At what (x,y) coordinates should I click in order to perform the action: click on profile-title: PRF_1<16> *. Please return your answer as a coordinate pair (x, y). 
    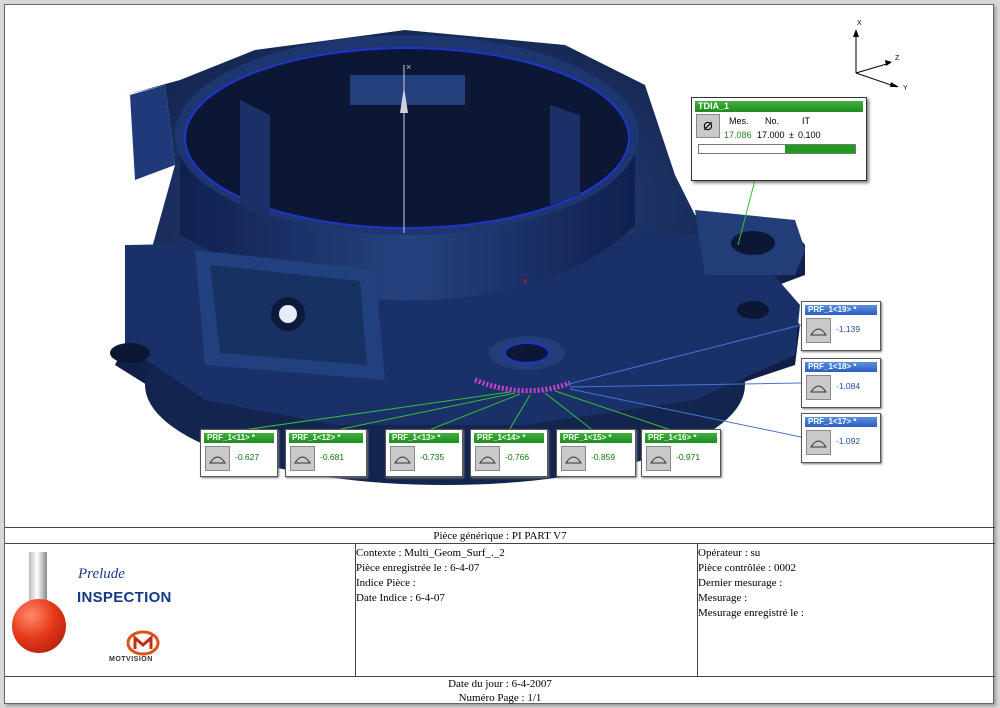
    Looking at the image, I should click on (681, 438).